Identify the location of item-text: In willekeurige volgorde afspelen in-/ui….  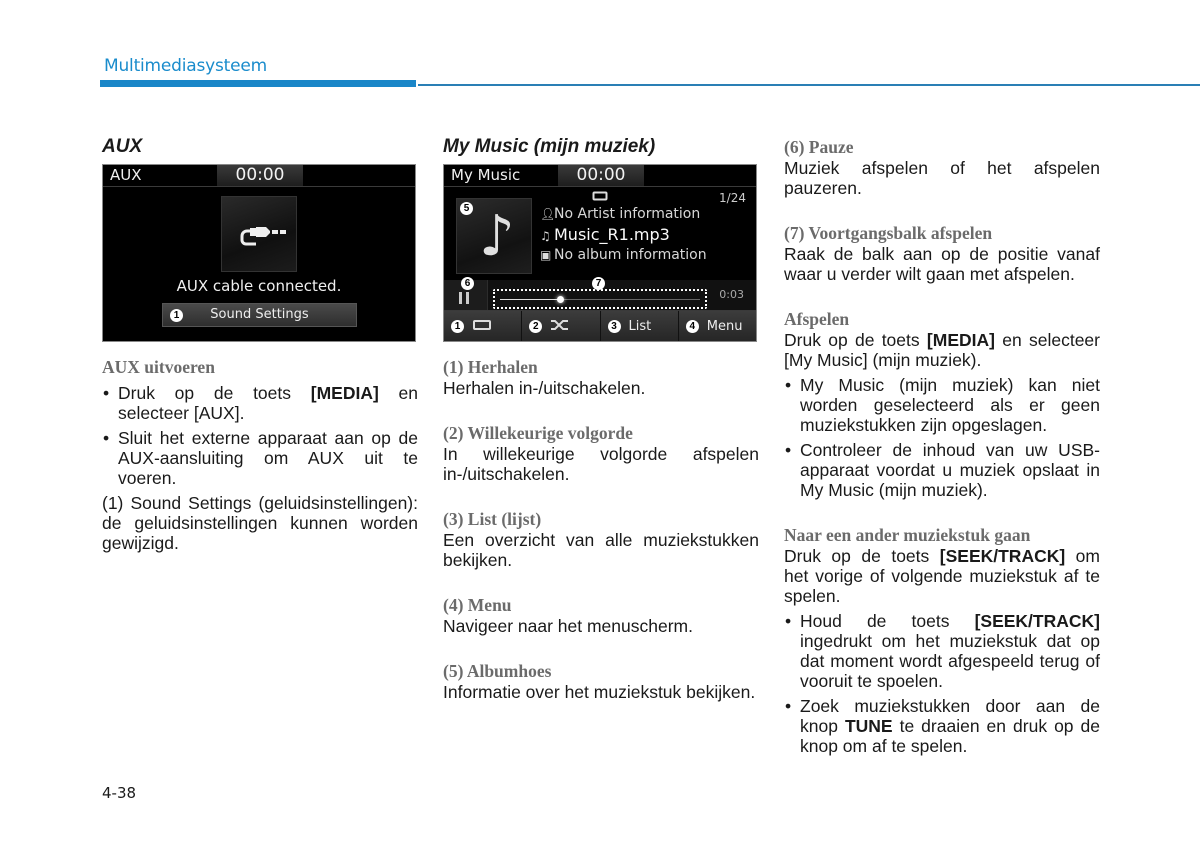
(601, 464).